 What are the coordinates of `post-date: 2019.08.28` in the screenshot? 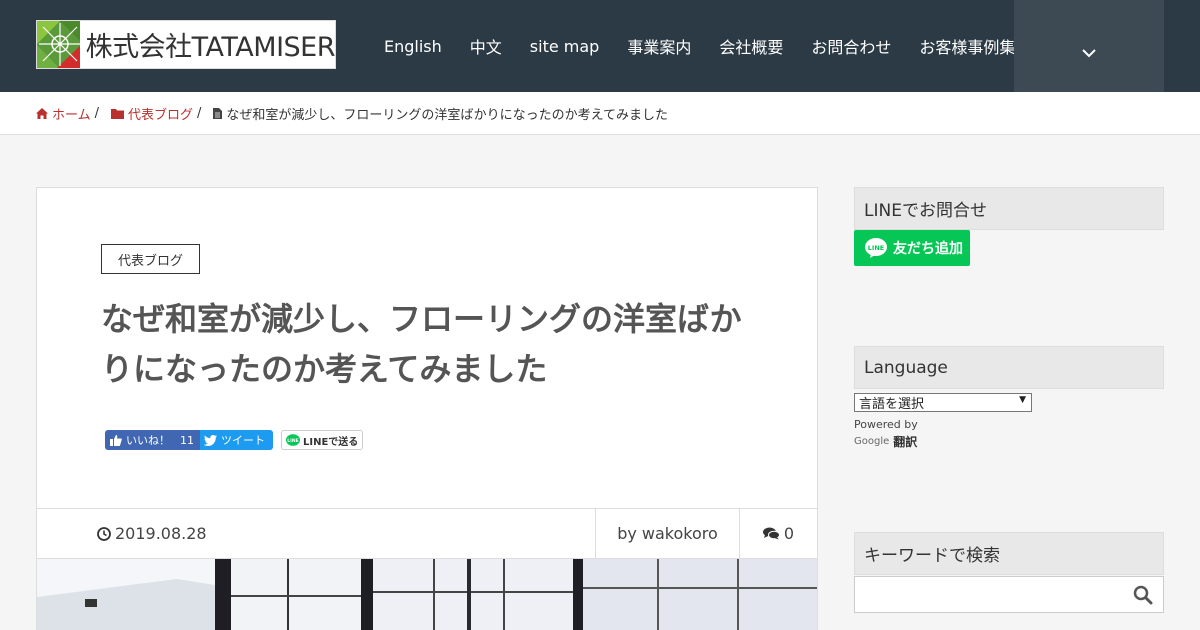 It's located at (316, 533).